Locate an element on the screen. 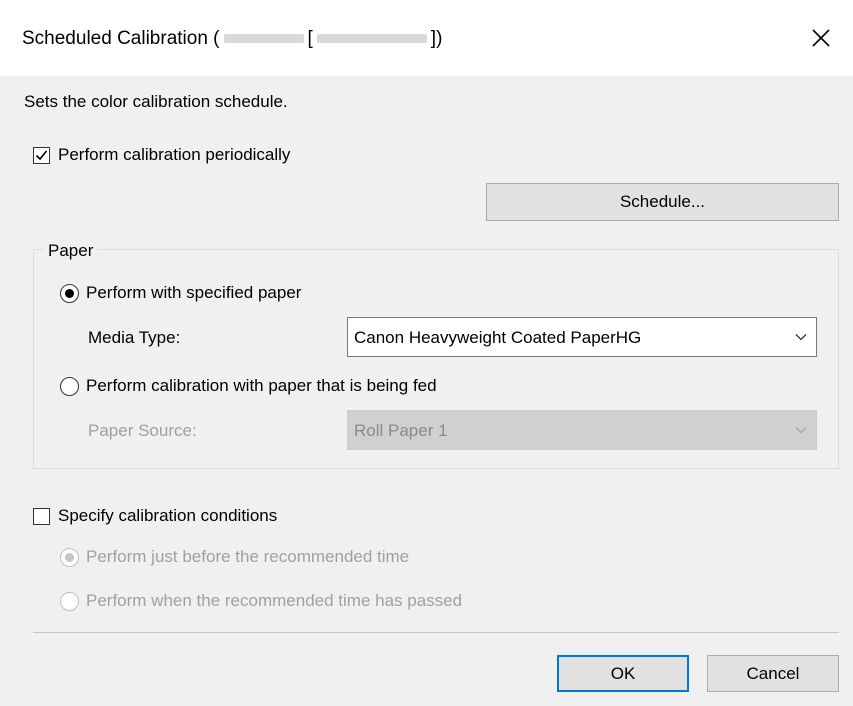 The image size is (853, 706). periodic-checkbox is located at coordinates (41, 155).